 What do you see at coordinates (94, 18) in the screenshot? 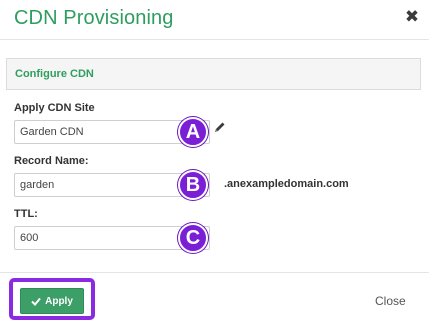
I see `dialog-title: CDN Provisioning` at bounding box center [94, 18].